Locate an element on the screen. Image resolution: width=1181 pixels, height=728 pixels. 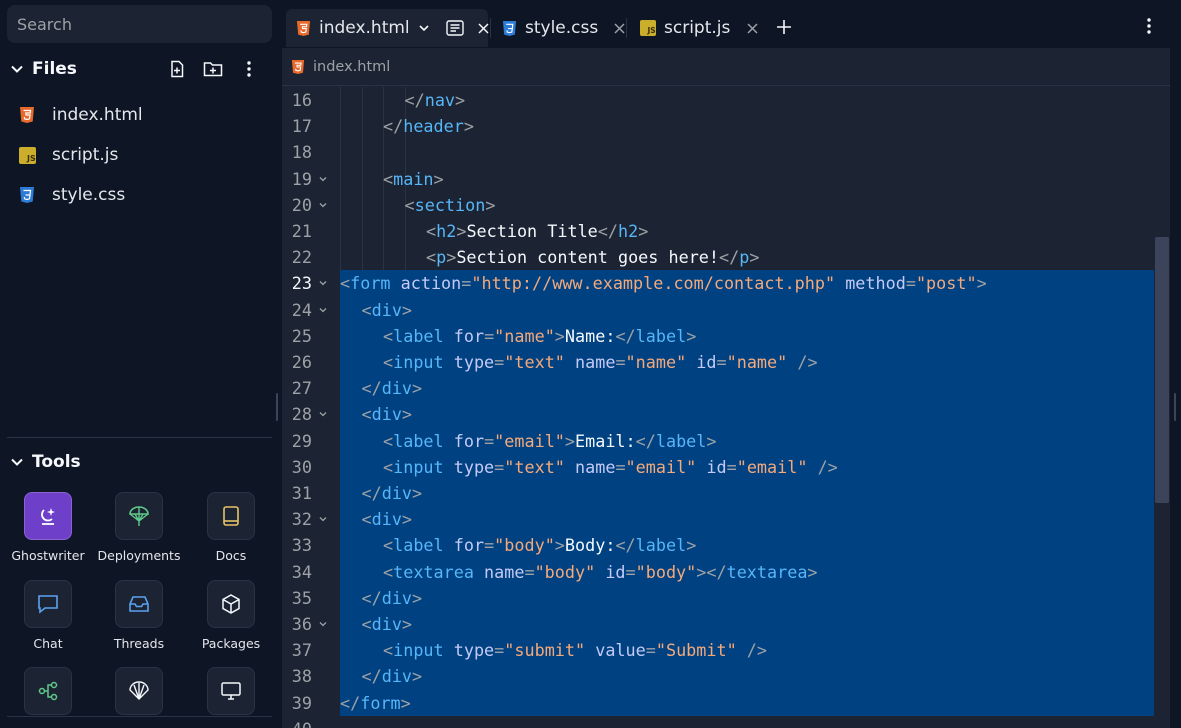
code-text: <label for="email">Email:</label> is located at coordinates (550, 440).